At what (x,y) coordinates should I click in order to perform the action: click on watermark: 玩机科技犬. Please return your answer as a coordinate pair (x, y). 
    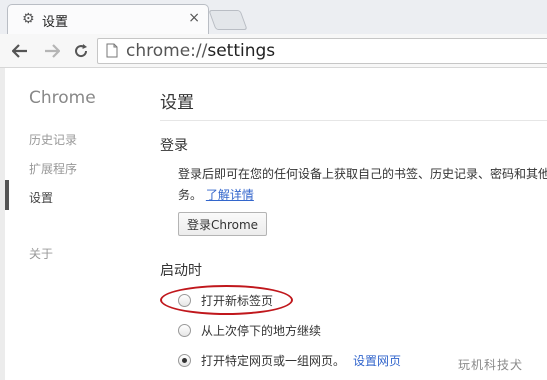
    Looking at the image, I should click on (491, 365).